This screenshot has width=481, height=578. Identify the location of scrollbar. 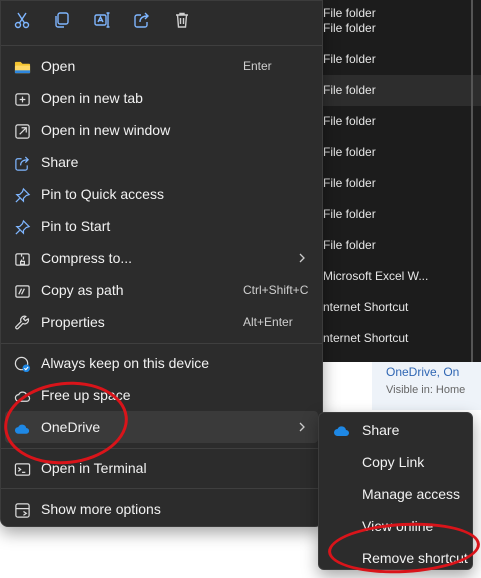
(472, 181).